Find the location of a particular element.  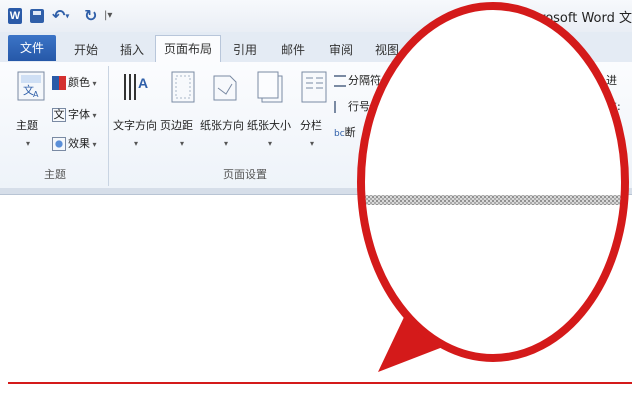

tab-page-layout: 页面布局 is located at coordinates (188, 49).